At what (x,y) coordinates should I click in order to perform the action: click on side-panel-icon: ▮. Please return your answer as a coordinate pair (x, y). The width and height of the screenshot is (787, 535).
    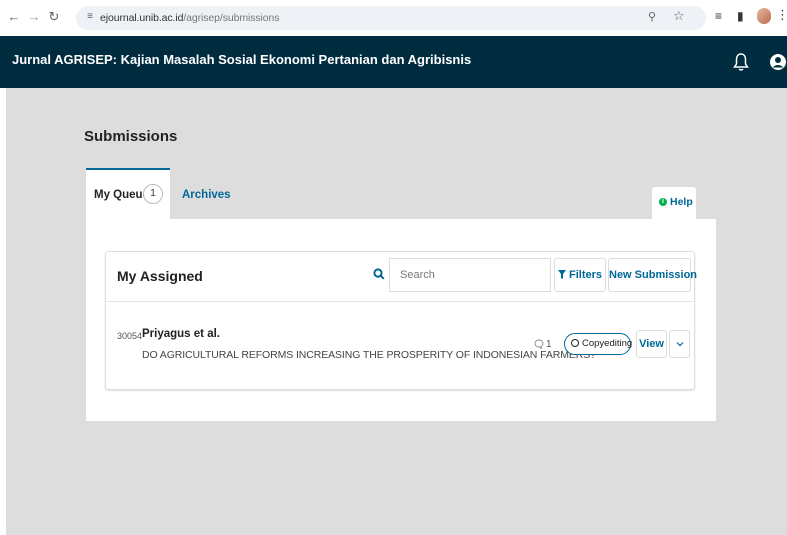
    Looking at the image, I should click on (740, 16).